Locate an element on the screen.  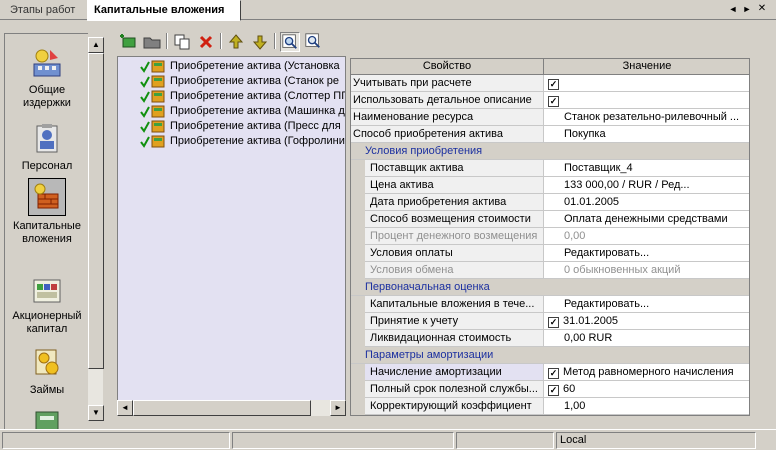
property-row: Ликвидационная стоимость 0,00 RUR is located at coordinates (550, 338).